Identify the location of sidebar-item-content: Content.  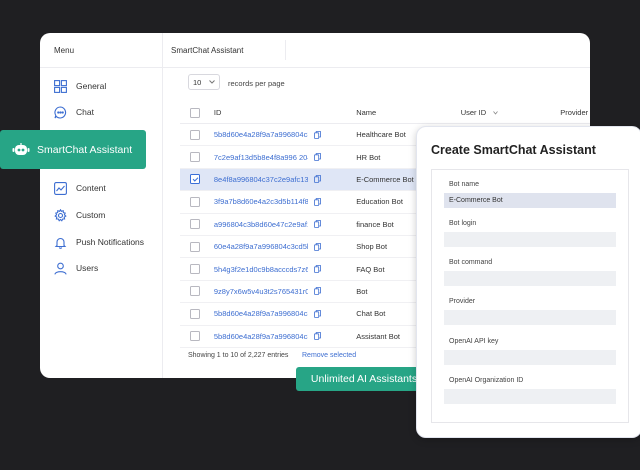
(80, 188).